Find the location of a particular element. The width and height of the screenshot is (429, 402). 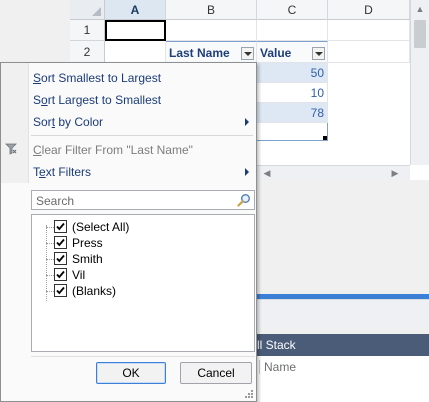

menu-text-filters: Text Filters is located at coordinates (62, 172).